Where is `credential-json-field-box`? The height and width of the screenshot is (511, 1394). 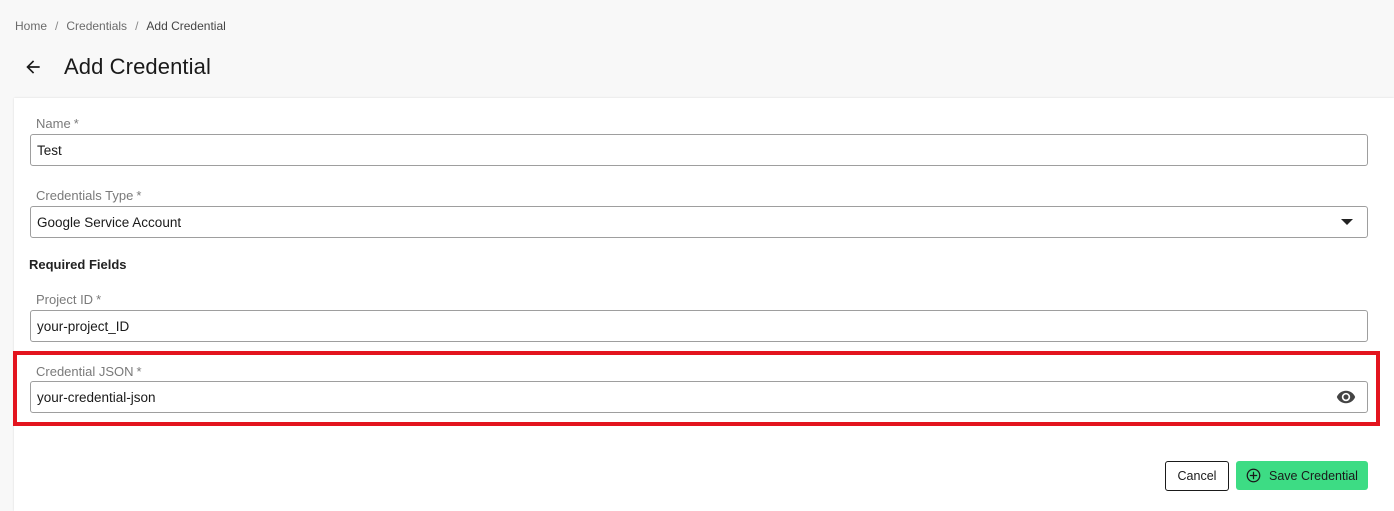 credential-json-field-box is located at coordinates (699, 397).